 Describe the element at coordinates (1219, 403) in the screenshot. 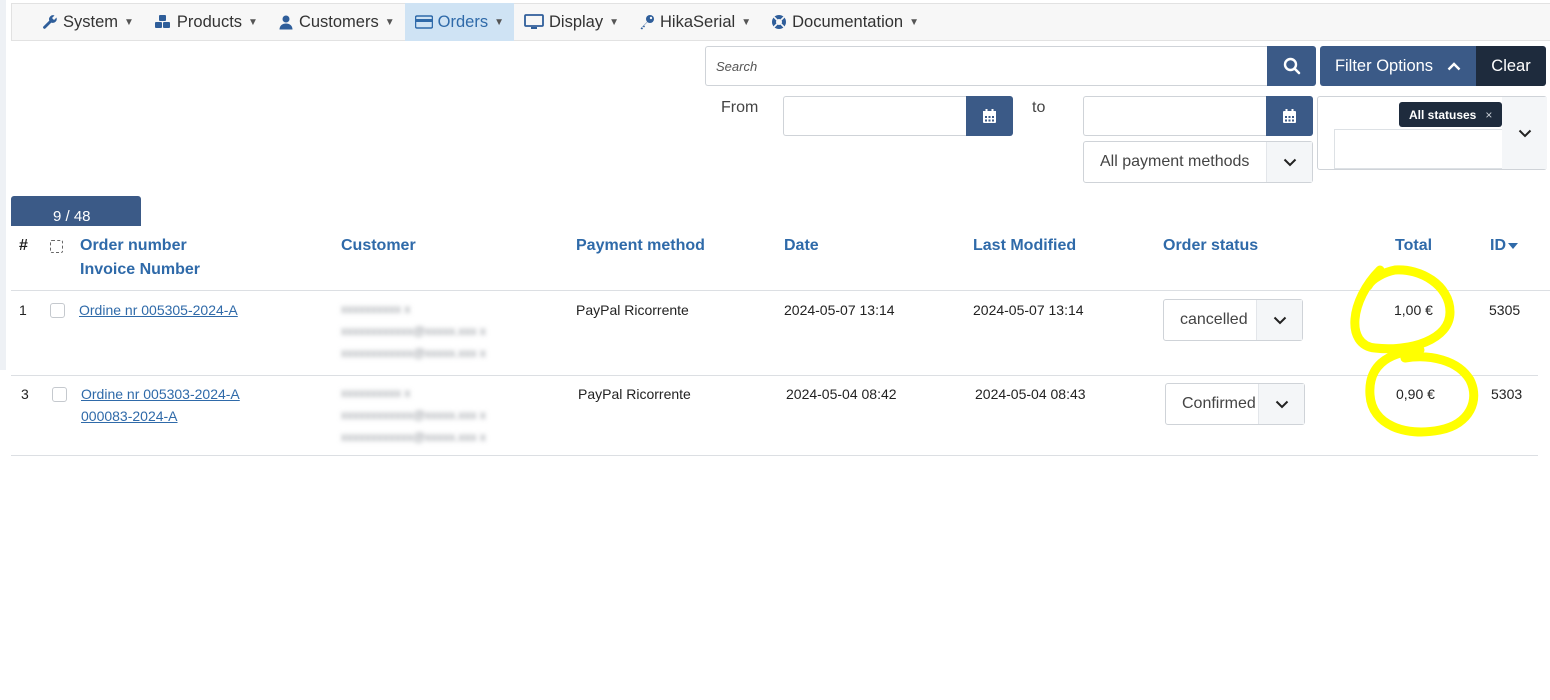

I see `order-status-value: Confirmed` at that location.